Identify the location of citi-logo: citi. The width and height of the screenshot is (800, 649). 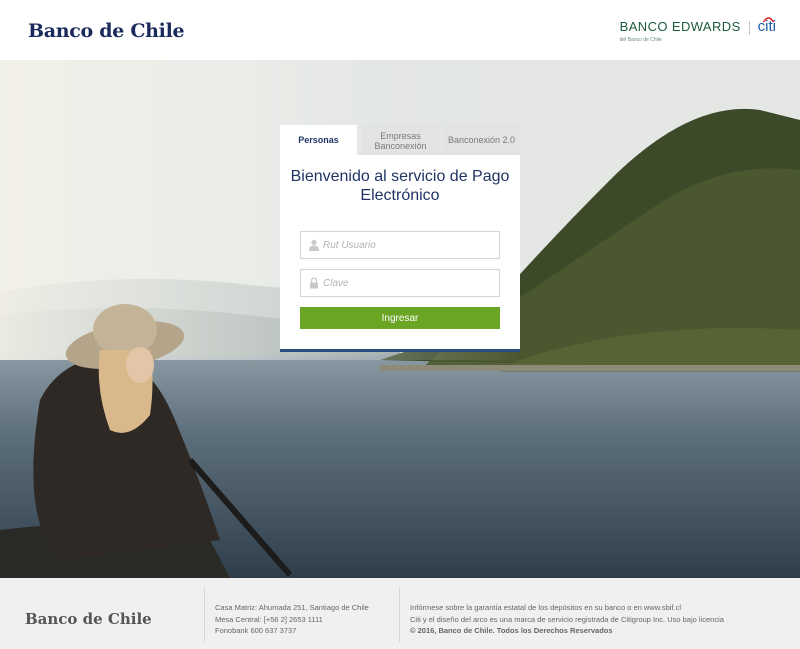
(767, 25).